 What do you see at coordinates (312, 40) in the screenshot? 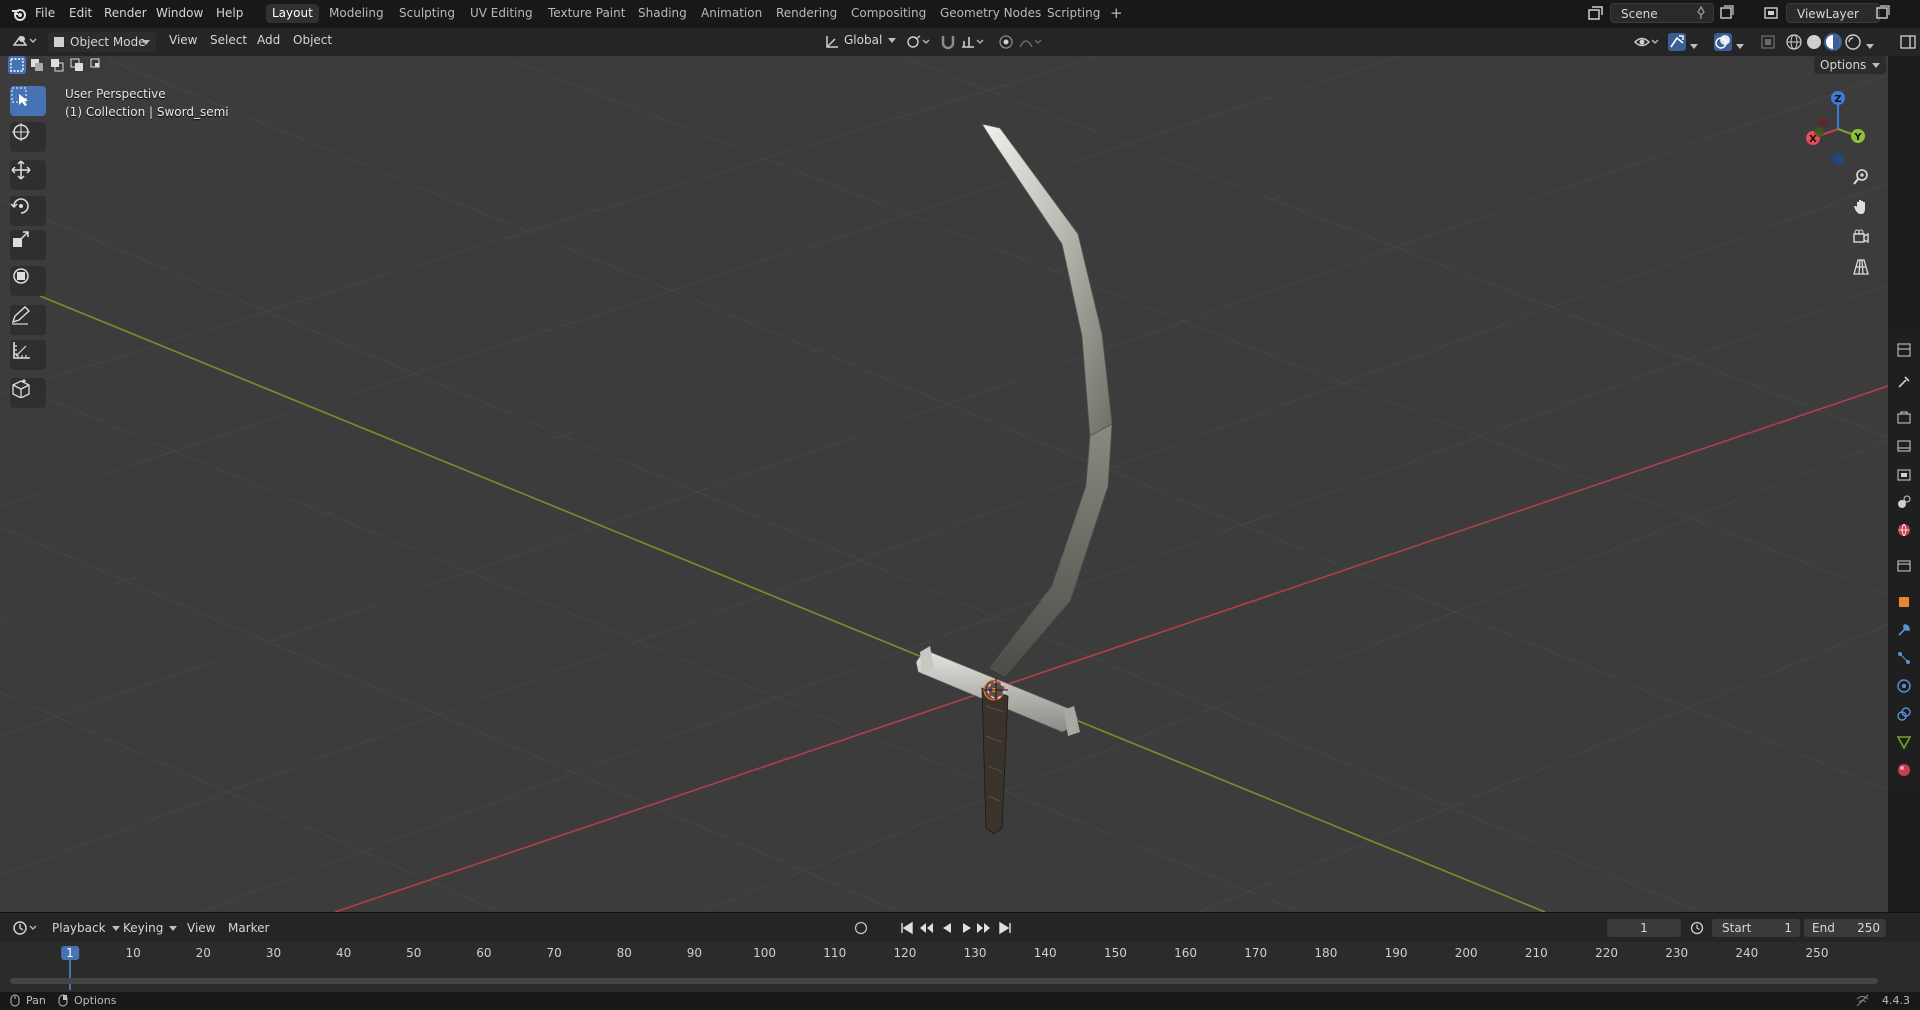
I see `menu-object: Object` at bounding box center [312, 40].